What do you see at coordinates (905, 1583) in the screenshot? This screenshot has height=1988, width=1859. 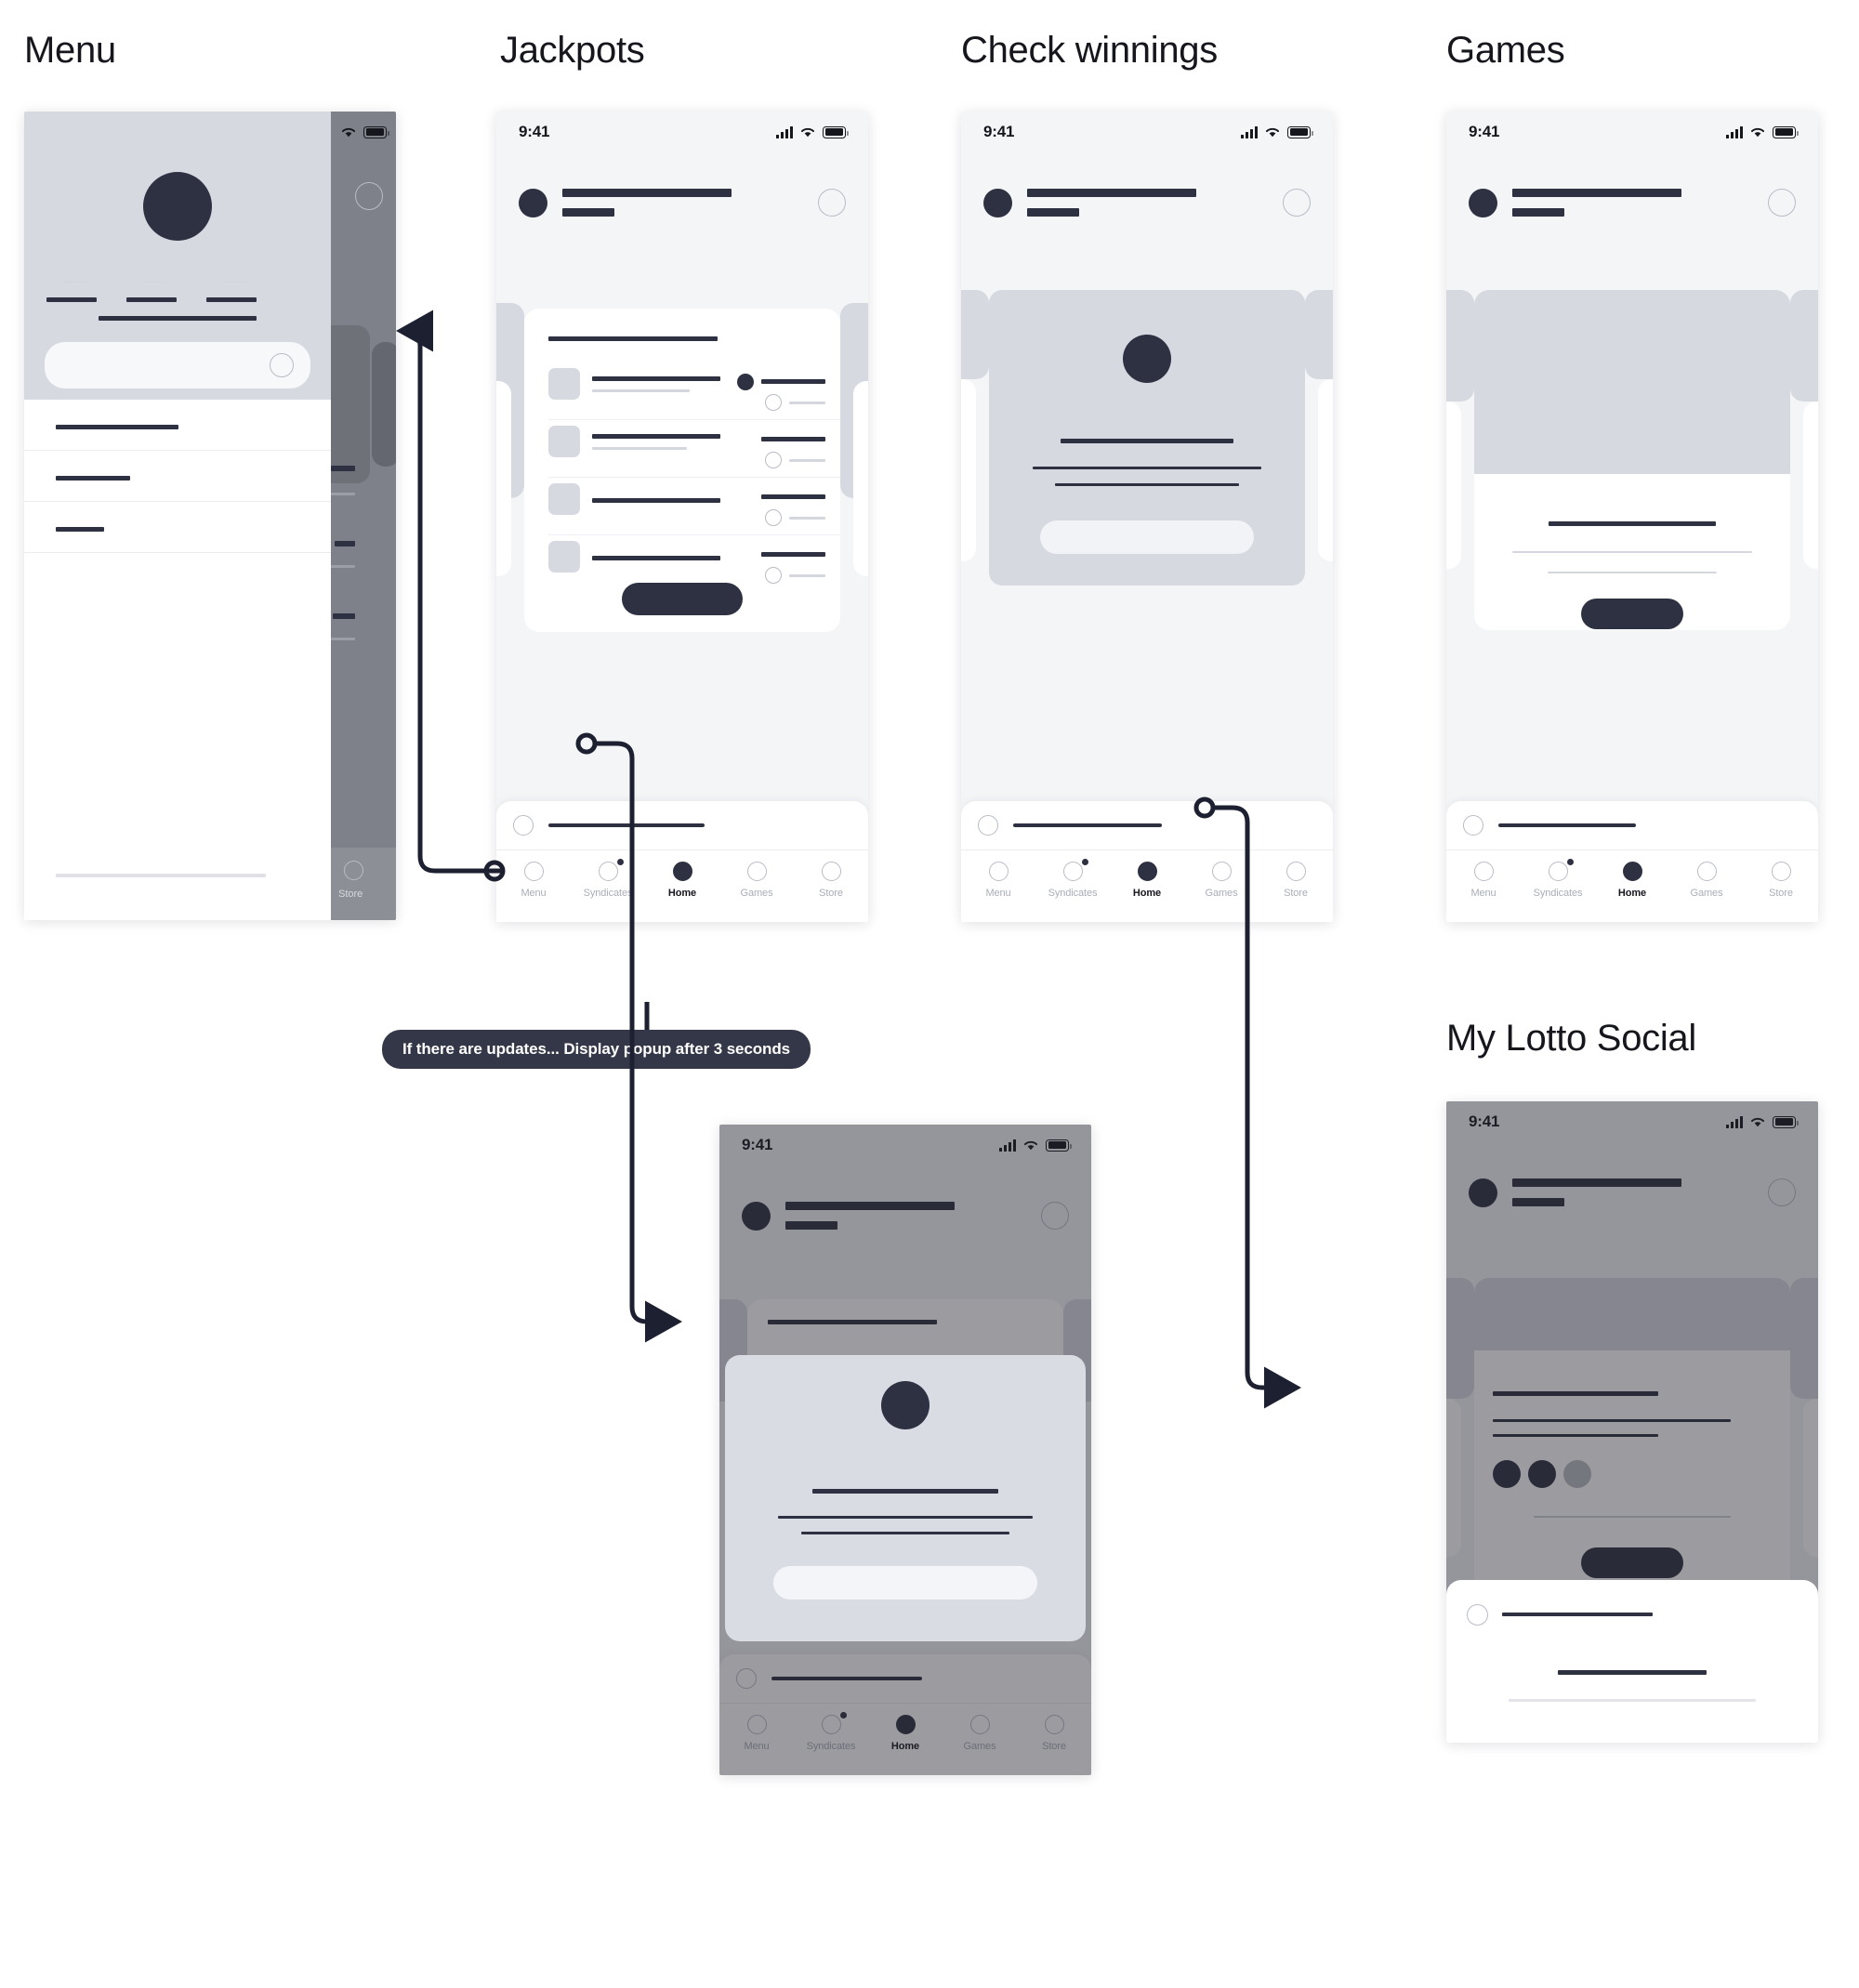 I see `popup-modal-cta-button` at bounding box center [905, 1583].